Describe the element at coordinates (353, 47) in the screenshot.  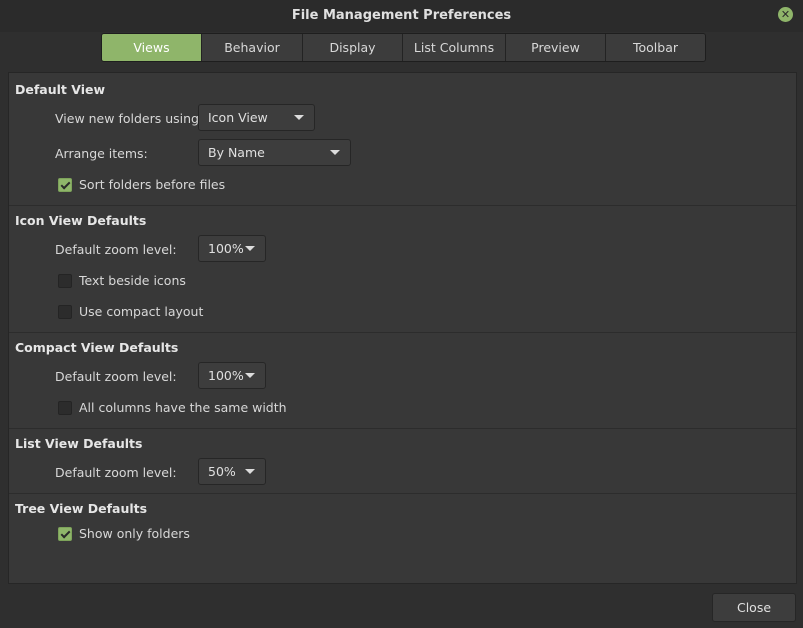
I see `tab-display: Display` at that location.